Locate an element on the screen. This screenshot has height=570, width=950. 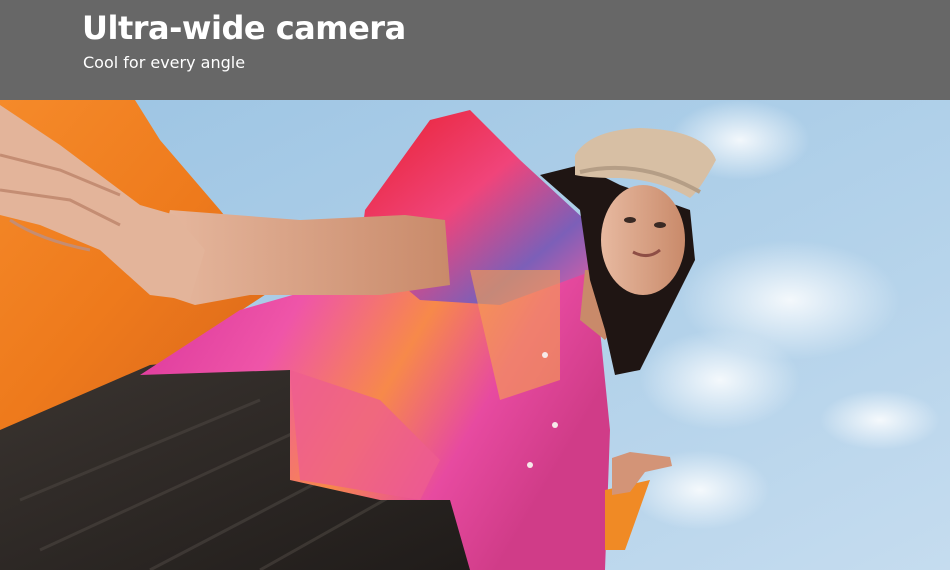
section-subtitle: Cool for every angle is located at coordinates (164, 62).